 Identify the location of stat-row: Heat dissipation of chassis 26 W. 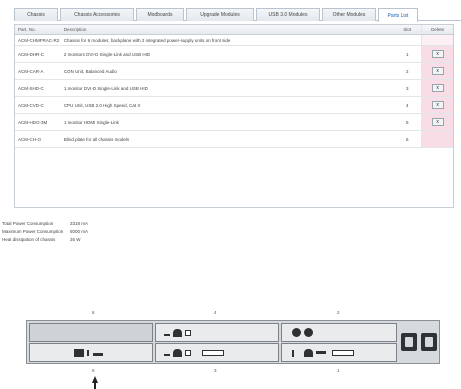
(56, 239).